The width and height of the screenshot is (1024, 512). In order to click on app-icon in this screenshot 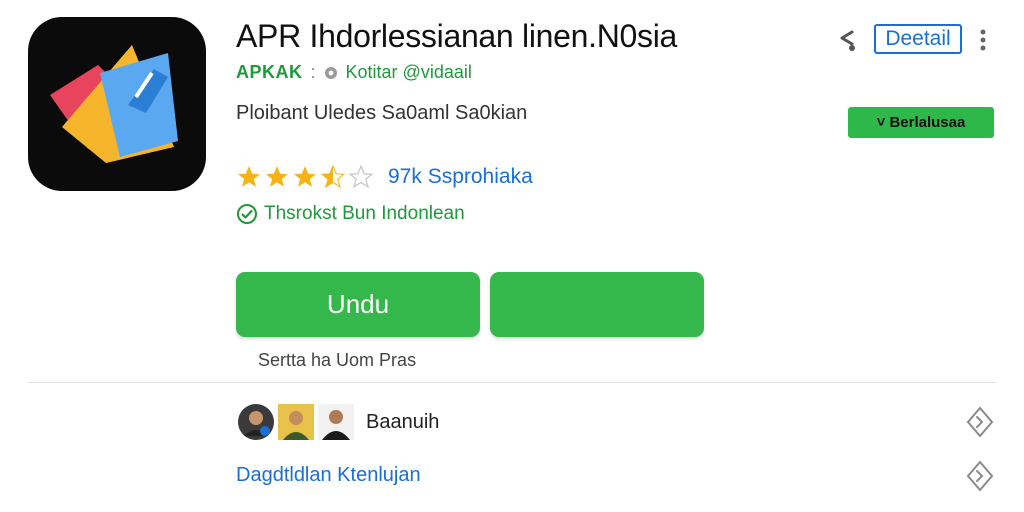, I will do `click(117, 104)`.